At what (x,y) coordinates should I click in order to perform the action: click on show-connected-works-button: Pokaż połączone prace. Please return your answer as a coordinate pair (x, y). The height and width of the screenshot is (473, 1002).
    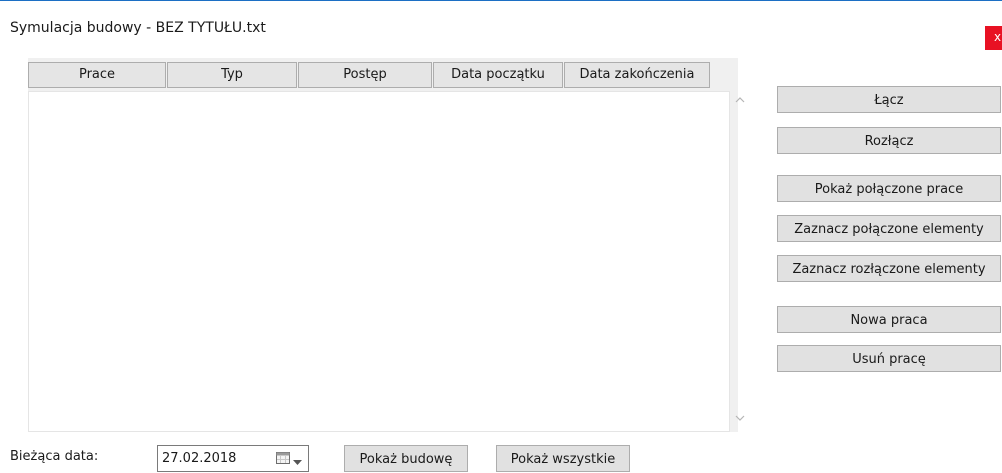
    Looking at the image, I should click on (889, 188).